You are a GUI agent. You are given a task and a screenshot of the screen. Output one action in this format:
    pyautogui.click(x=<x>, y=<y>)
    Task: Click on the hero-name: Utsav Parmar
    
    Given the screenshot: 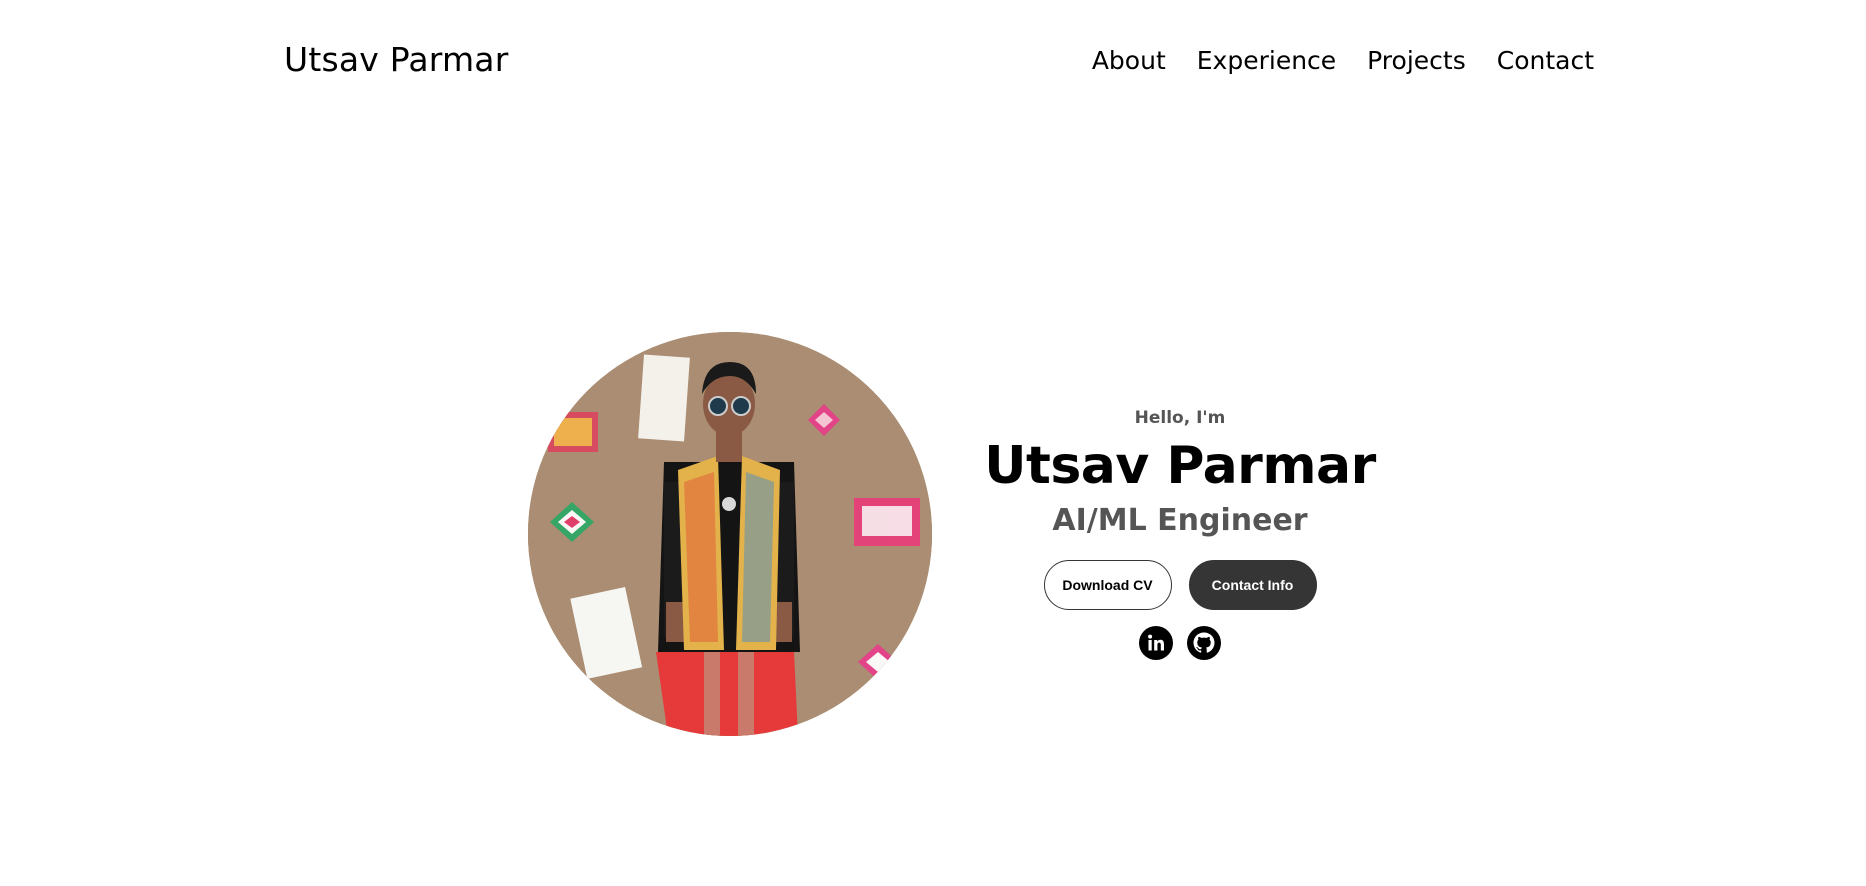 What is the action you would take?
    pyautogui.click(x=1180, y=466)
    